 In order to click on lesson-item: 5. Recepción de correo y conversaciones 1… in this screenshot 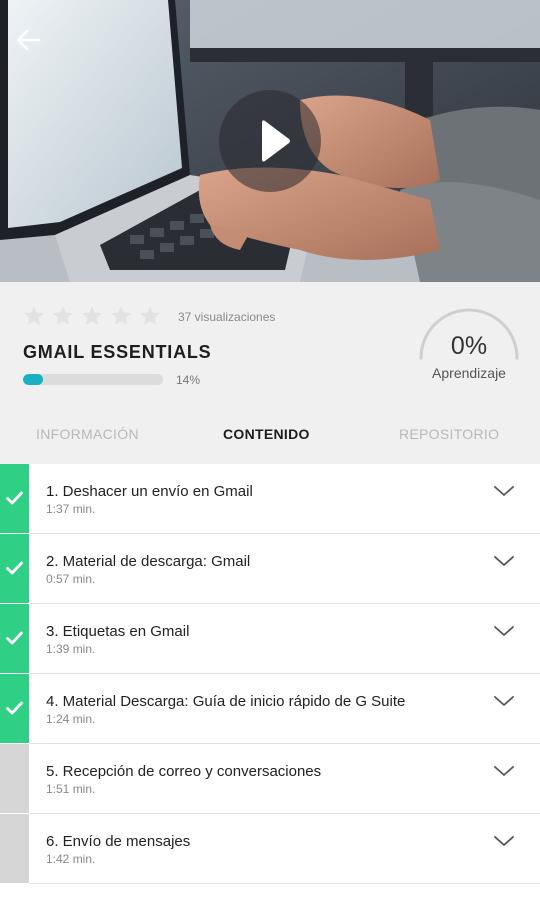, I will do `click(270, 779)`.